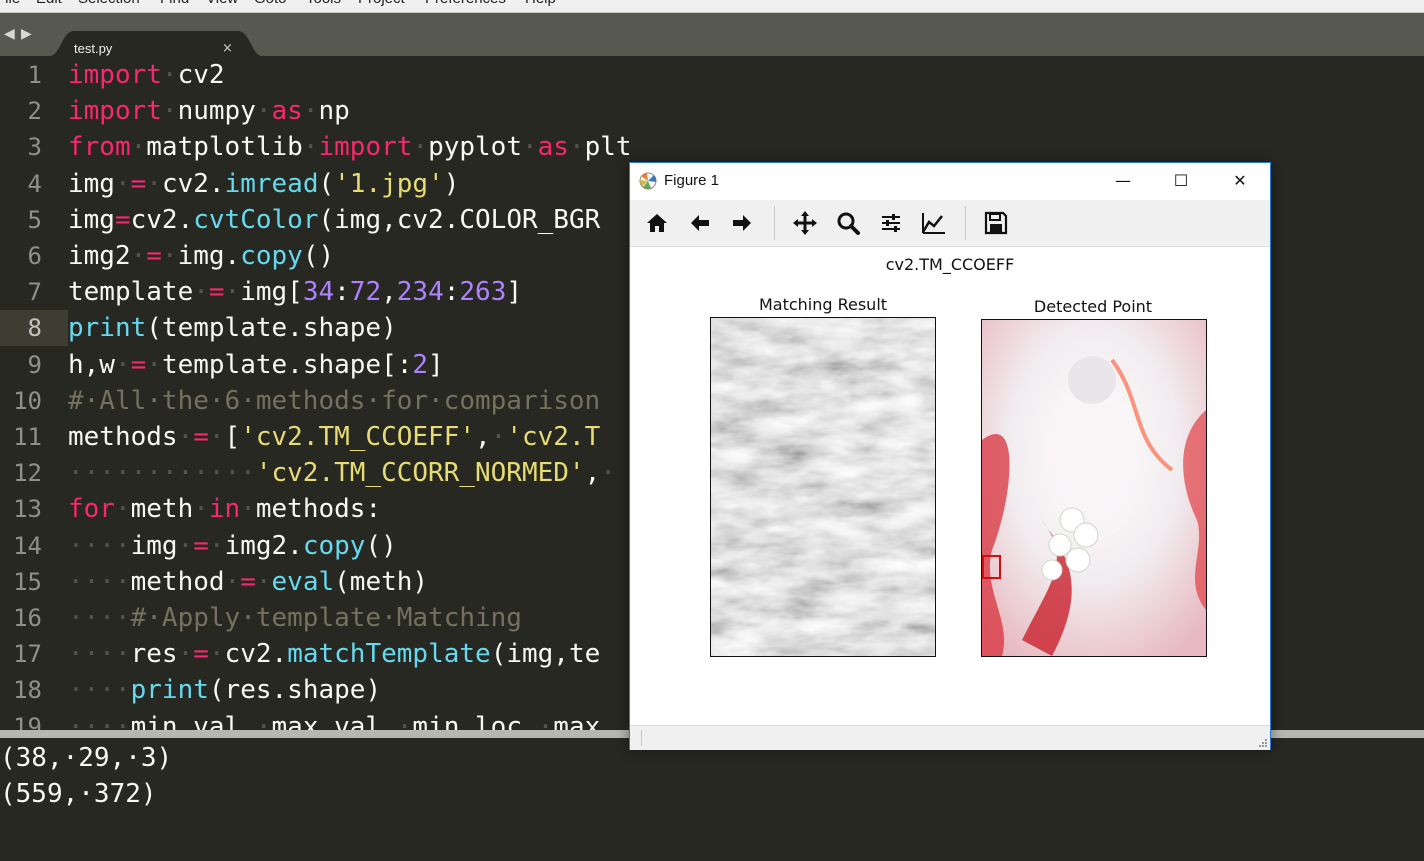 This screenshot has width=1424, height=861. I want to click on line-number: 15, so click(27, 581).